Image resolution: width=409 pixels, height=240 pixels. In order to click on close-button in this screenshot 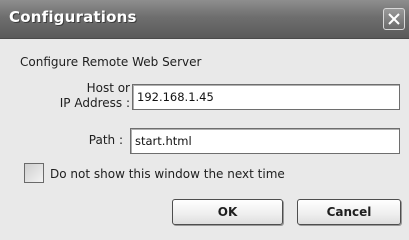, I will do `click(394, 19)`.